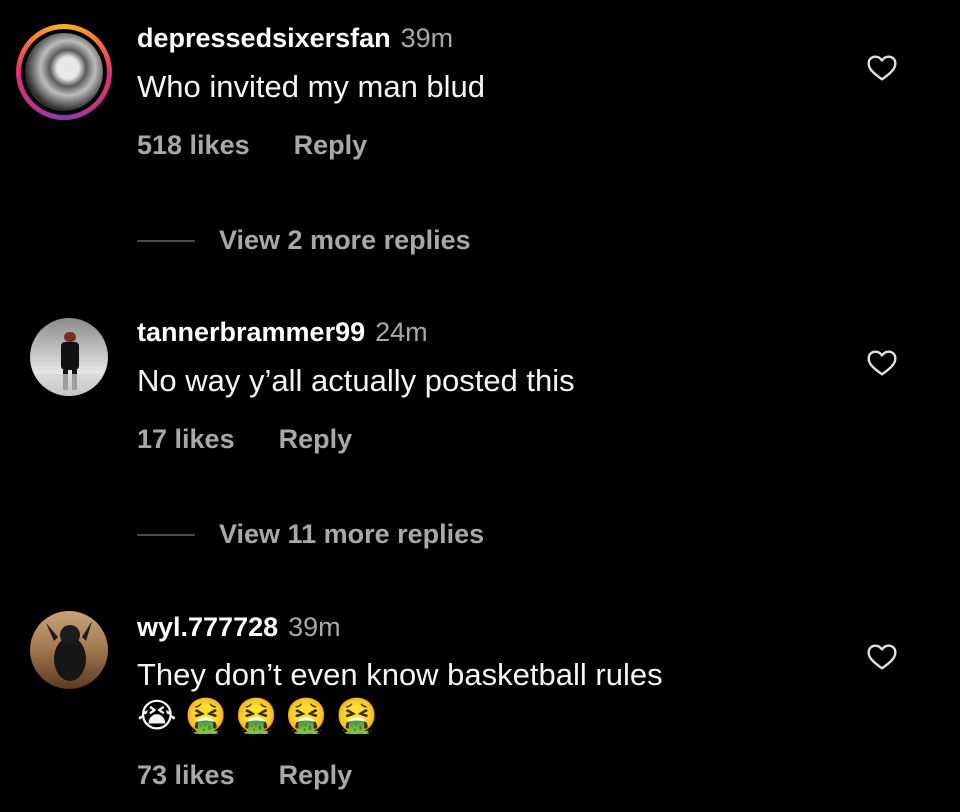 Image resolution: width=960 pixels, height=812 pixels. Describe the element at coordinates (244, 775) in the screenshot. I see `comment-actions: 73 likes Reply` at that location.